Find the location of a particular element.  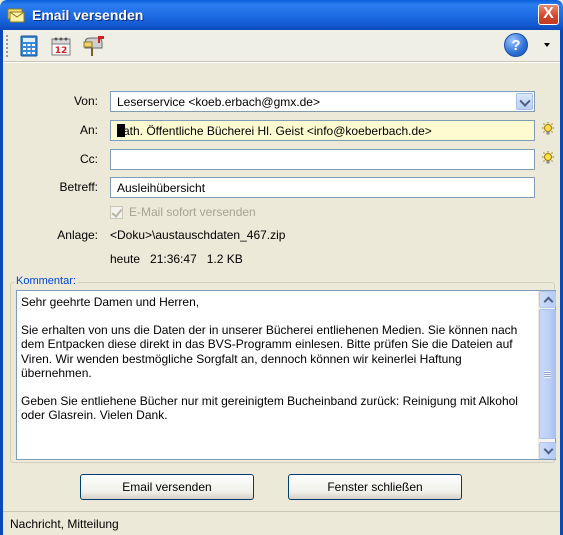

close-window-button: X is located at coordinates (548, 14).